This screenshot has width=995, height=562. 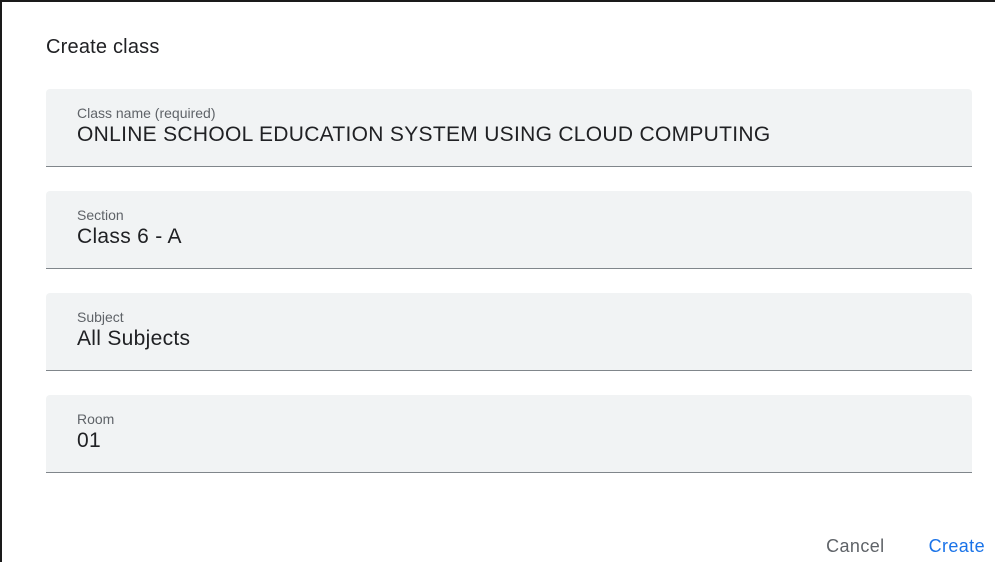 I want to click on subject-input: All Subjects, so click(x=513, y=339).